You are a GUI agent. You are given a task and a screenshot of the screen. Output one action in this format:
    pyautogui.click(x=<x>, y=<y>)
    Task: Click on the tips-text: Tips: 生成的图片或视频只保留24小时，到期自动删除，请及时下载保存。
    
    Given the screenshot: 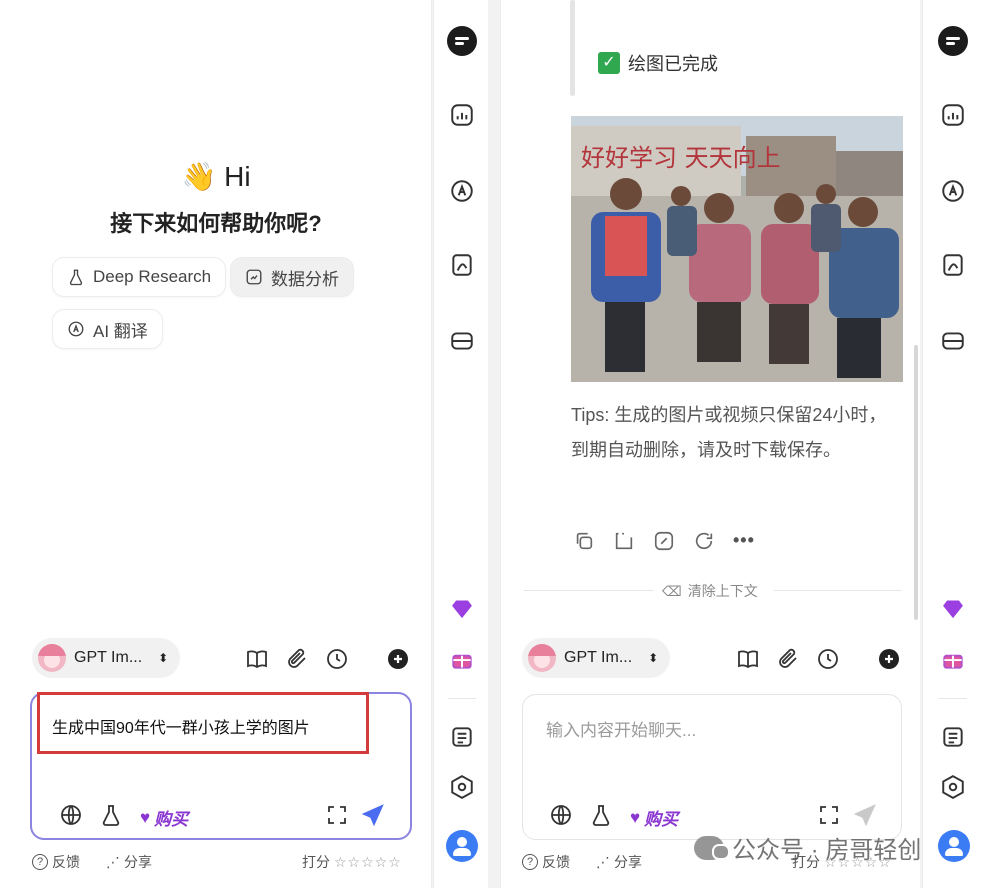 What is the action you would take?
    pyautogui.click(x=729, y=432)
    